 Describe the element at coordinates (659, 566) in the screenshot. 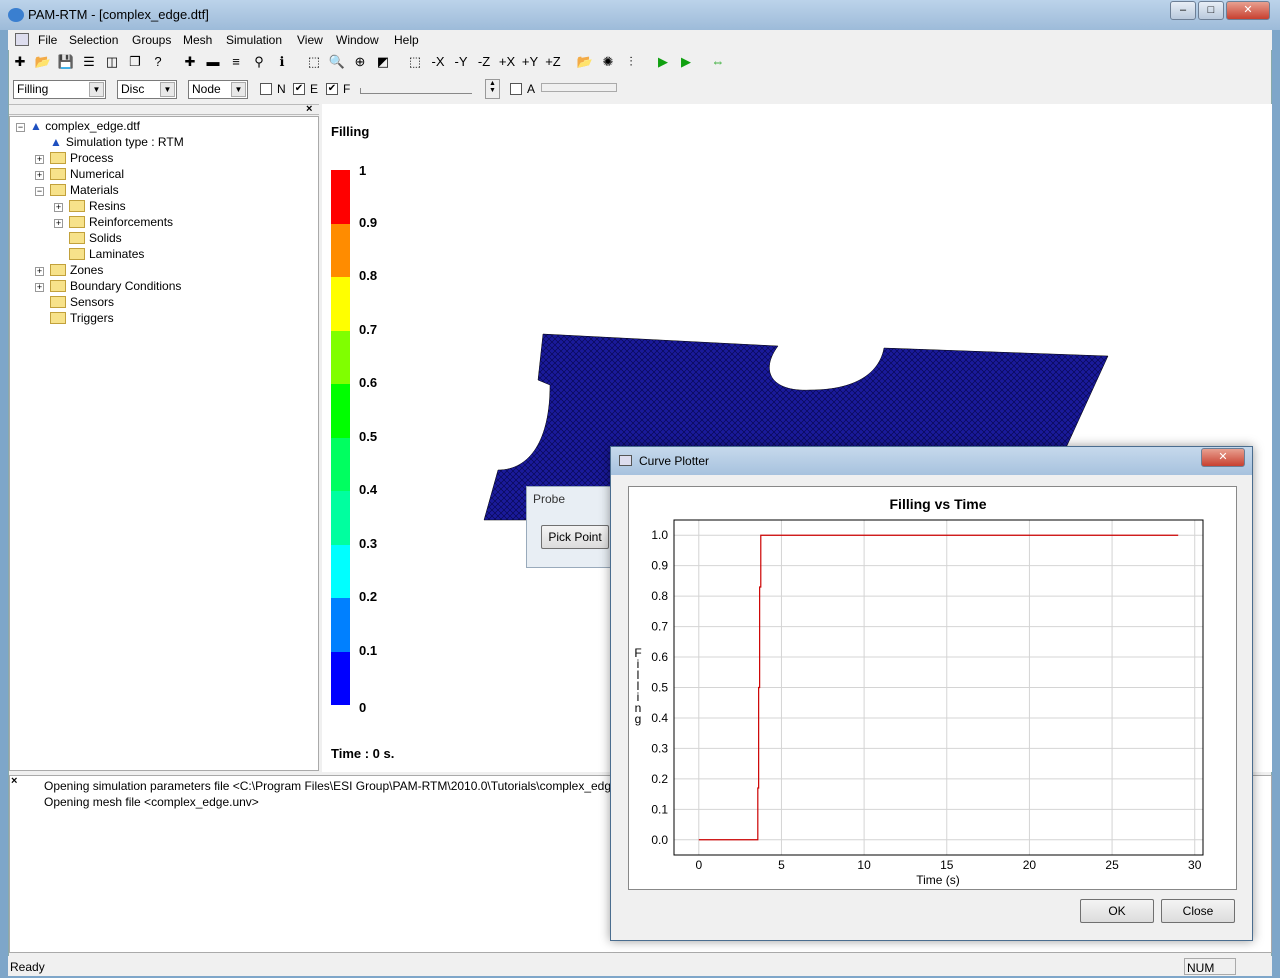

I see `y-tick-label: 0.9` at that location.